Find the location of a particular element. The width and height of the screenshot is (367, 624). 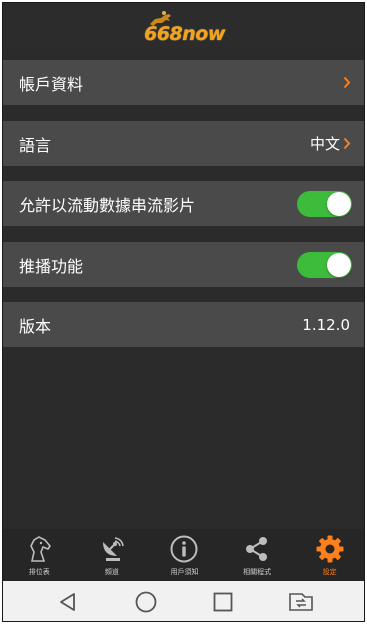

tab-related-apps: 相關程式 is located at coordinates (257, 555).